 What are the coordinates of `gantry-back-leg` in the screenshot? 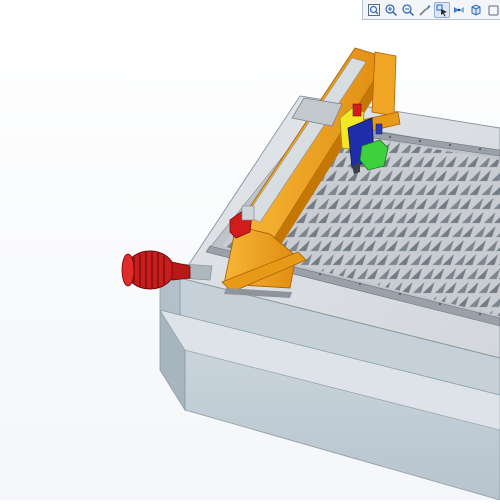 It's located at (384, 84).